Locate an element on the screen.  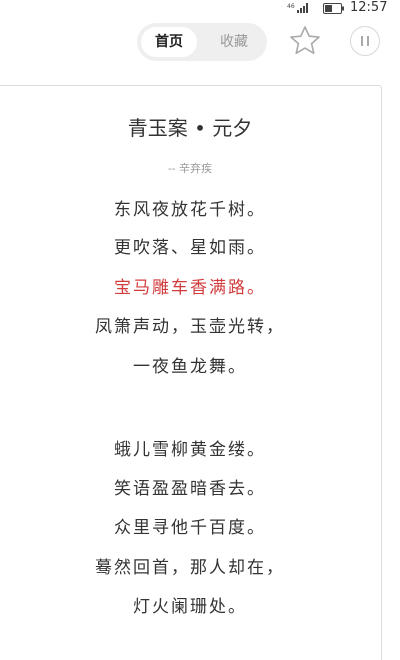
svg-text: 46 is located at coordinates (291, 6).